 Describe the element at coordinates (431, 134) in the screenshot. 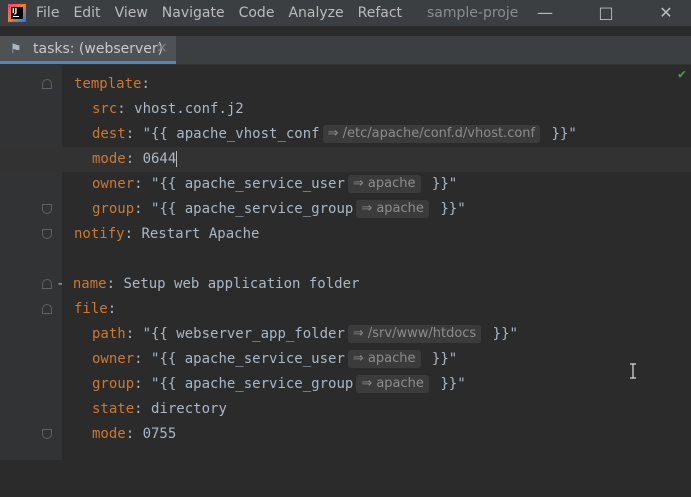

I see `inlay-hint: ⇒ /etc/apache/conf.d/vhost.conf` at that location.